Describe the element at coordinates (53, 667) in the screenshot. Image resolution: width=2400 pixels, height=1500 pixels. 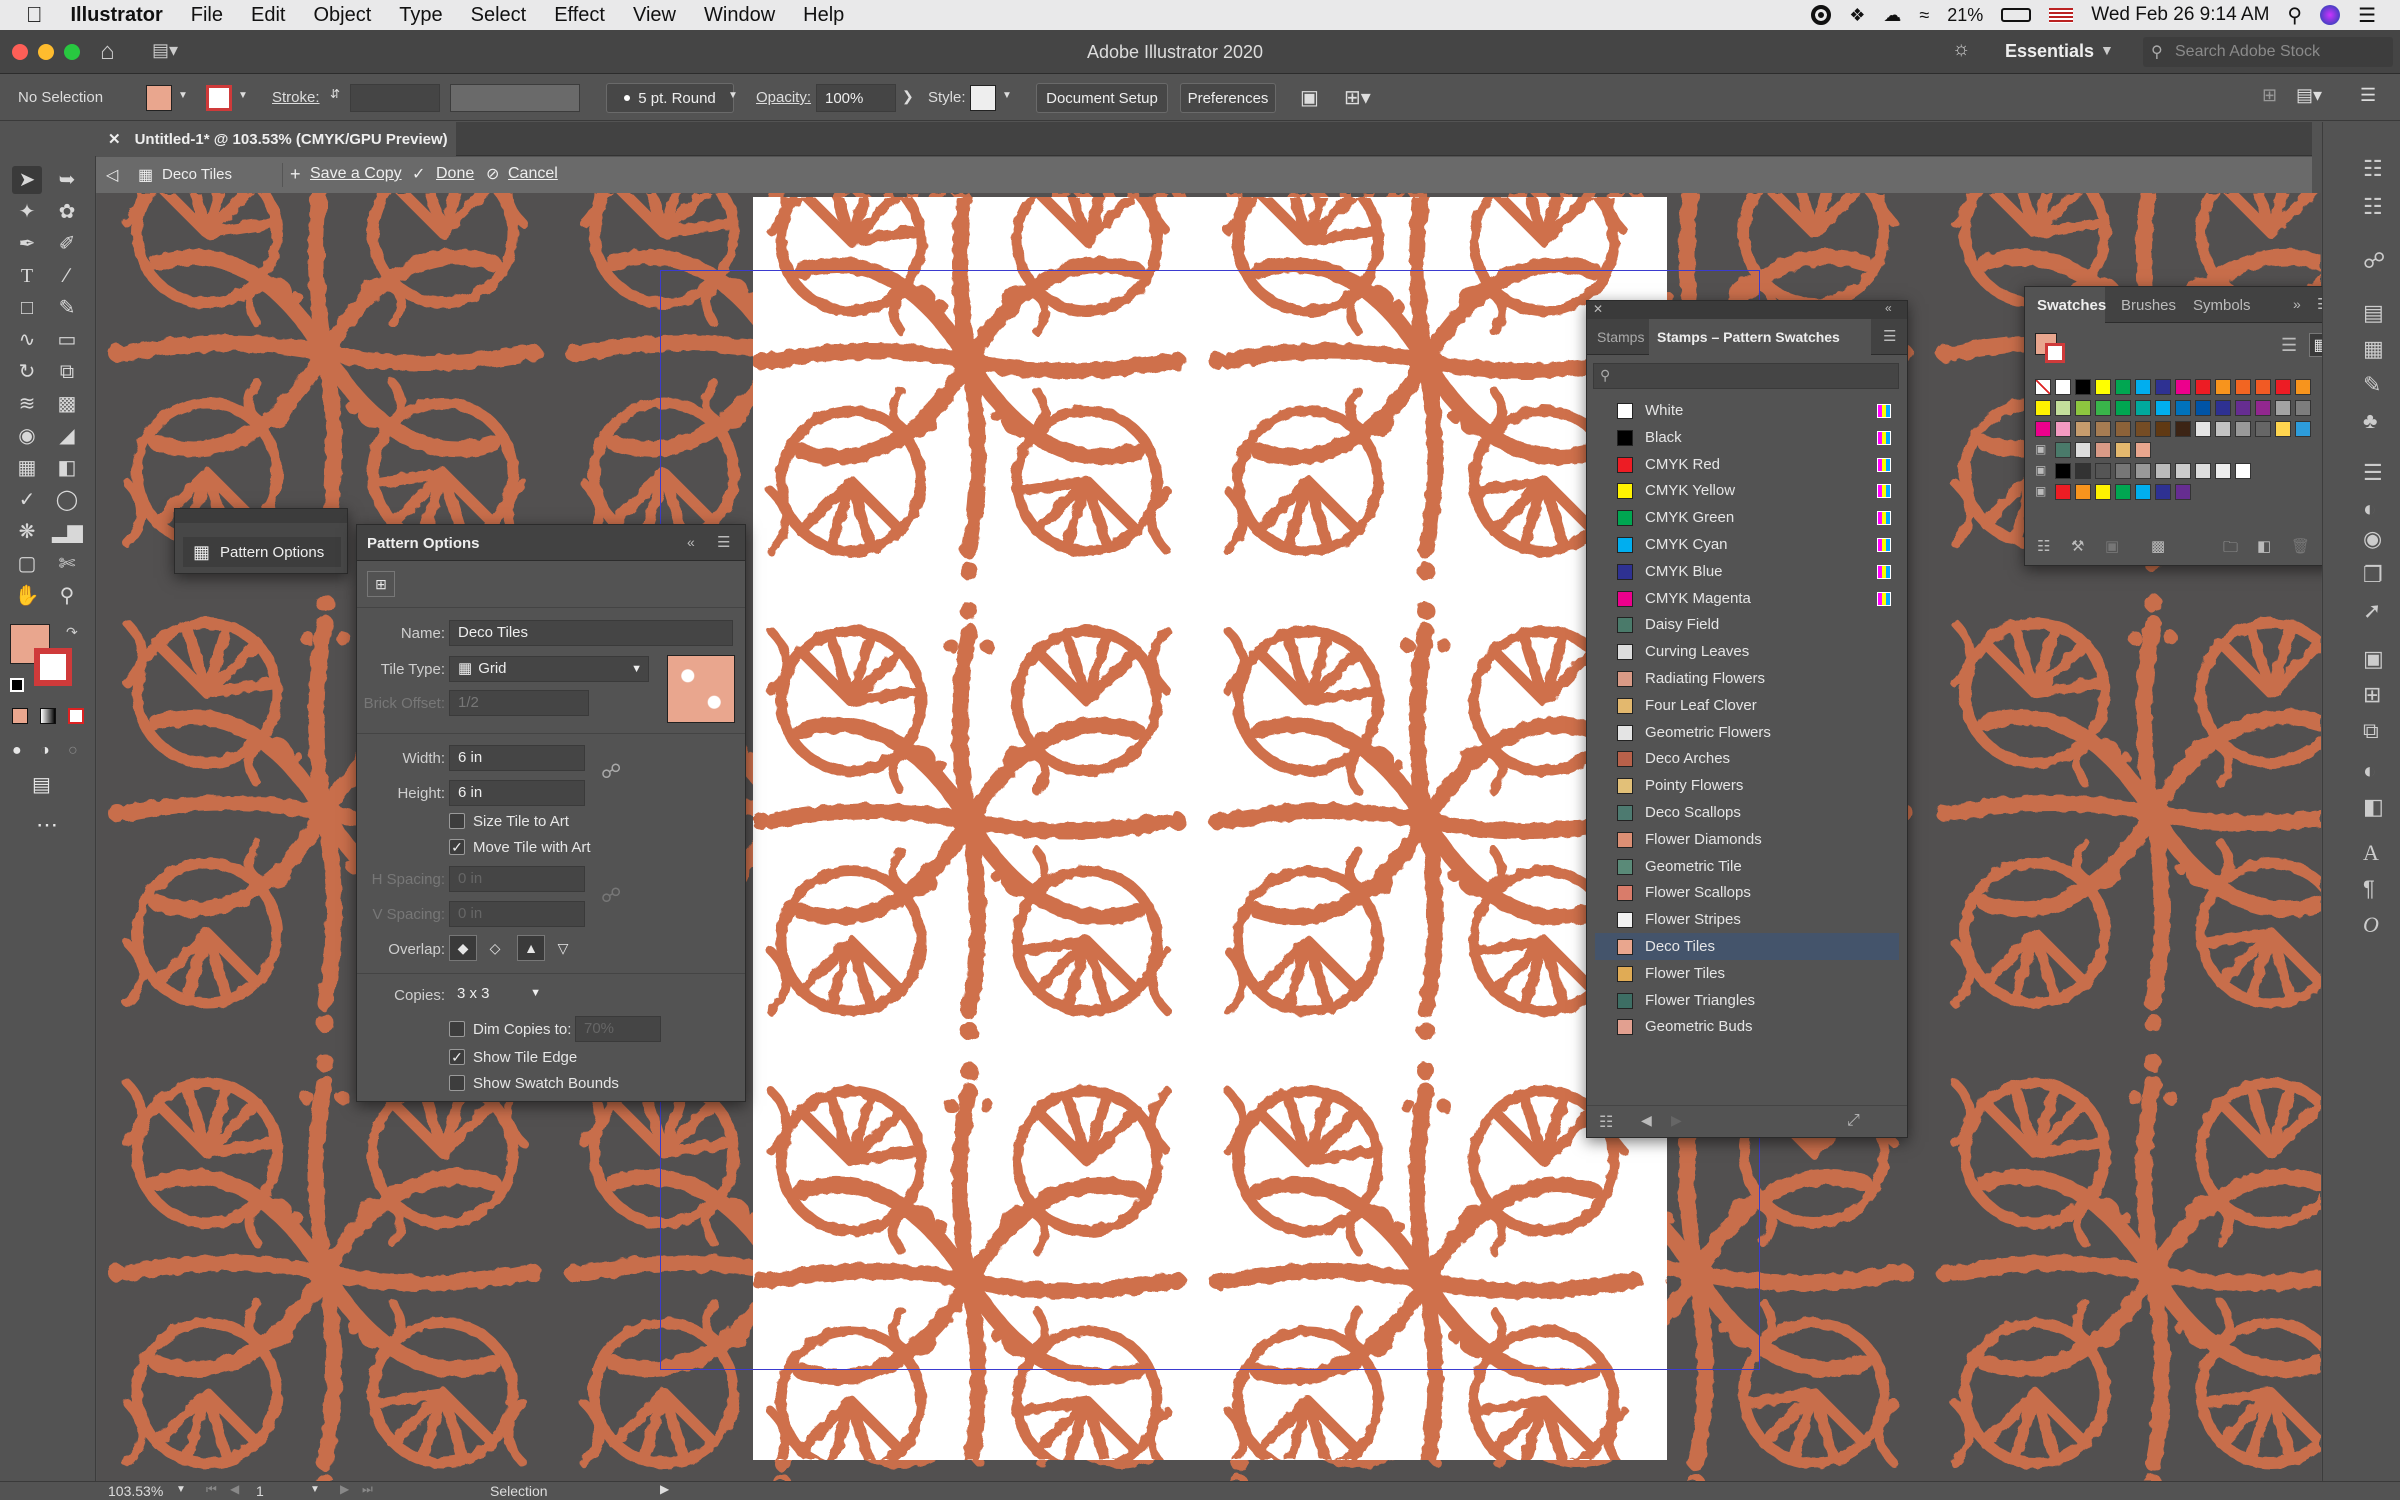
I see `stroke-color-box` at that location.